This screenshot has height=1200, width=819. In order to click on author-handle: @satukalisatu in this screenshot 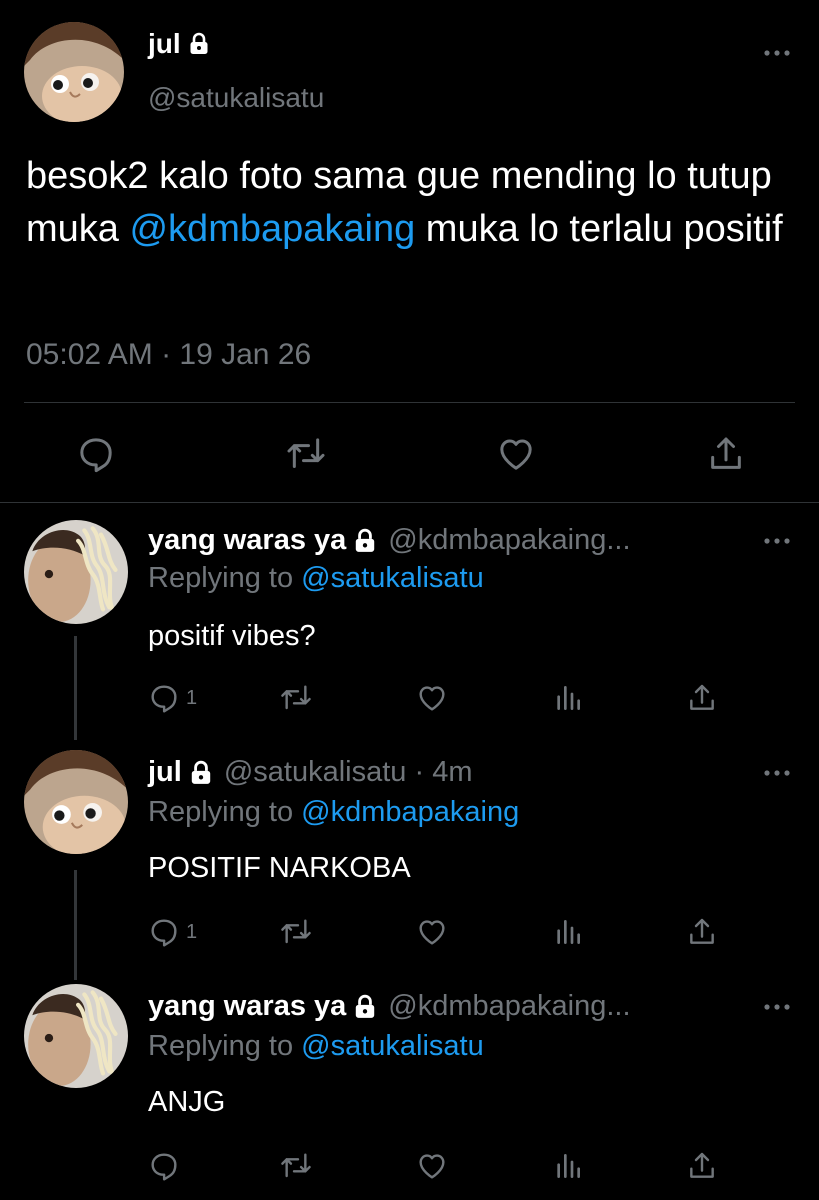, I will do `click(236, 98)`.